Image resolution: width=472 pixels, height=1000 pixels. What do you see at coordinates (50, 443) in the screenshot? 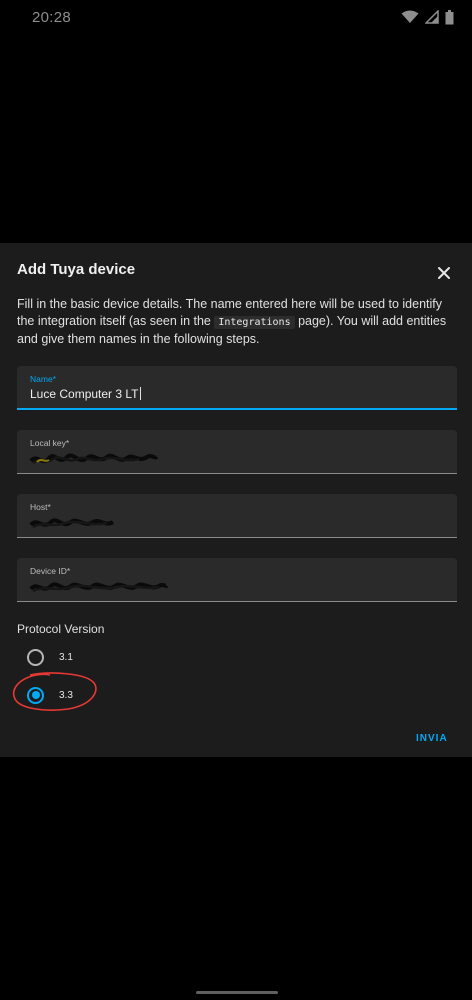
I see `local-key-field-label: Local key*` at bounding box center [50, 443].